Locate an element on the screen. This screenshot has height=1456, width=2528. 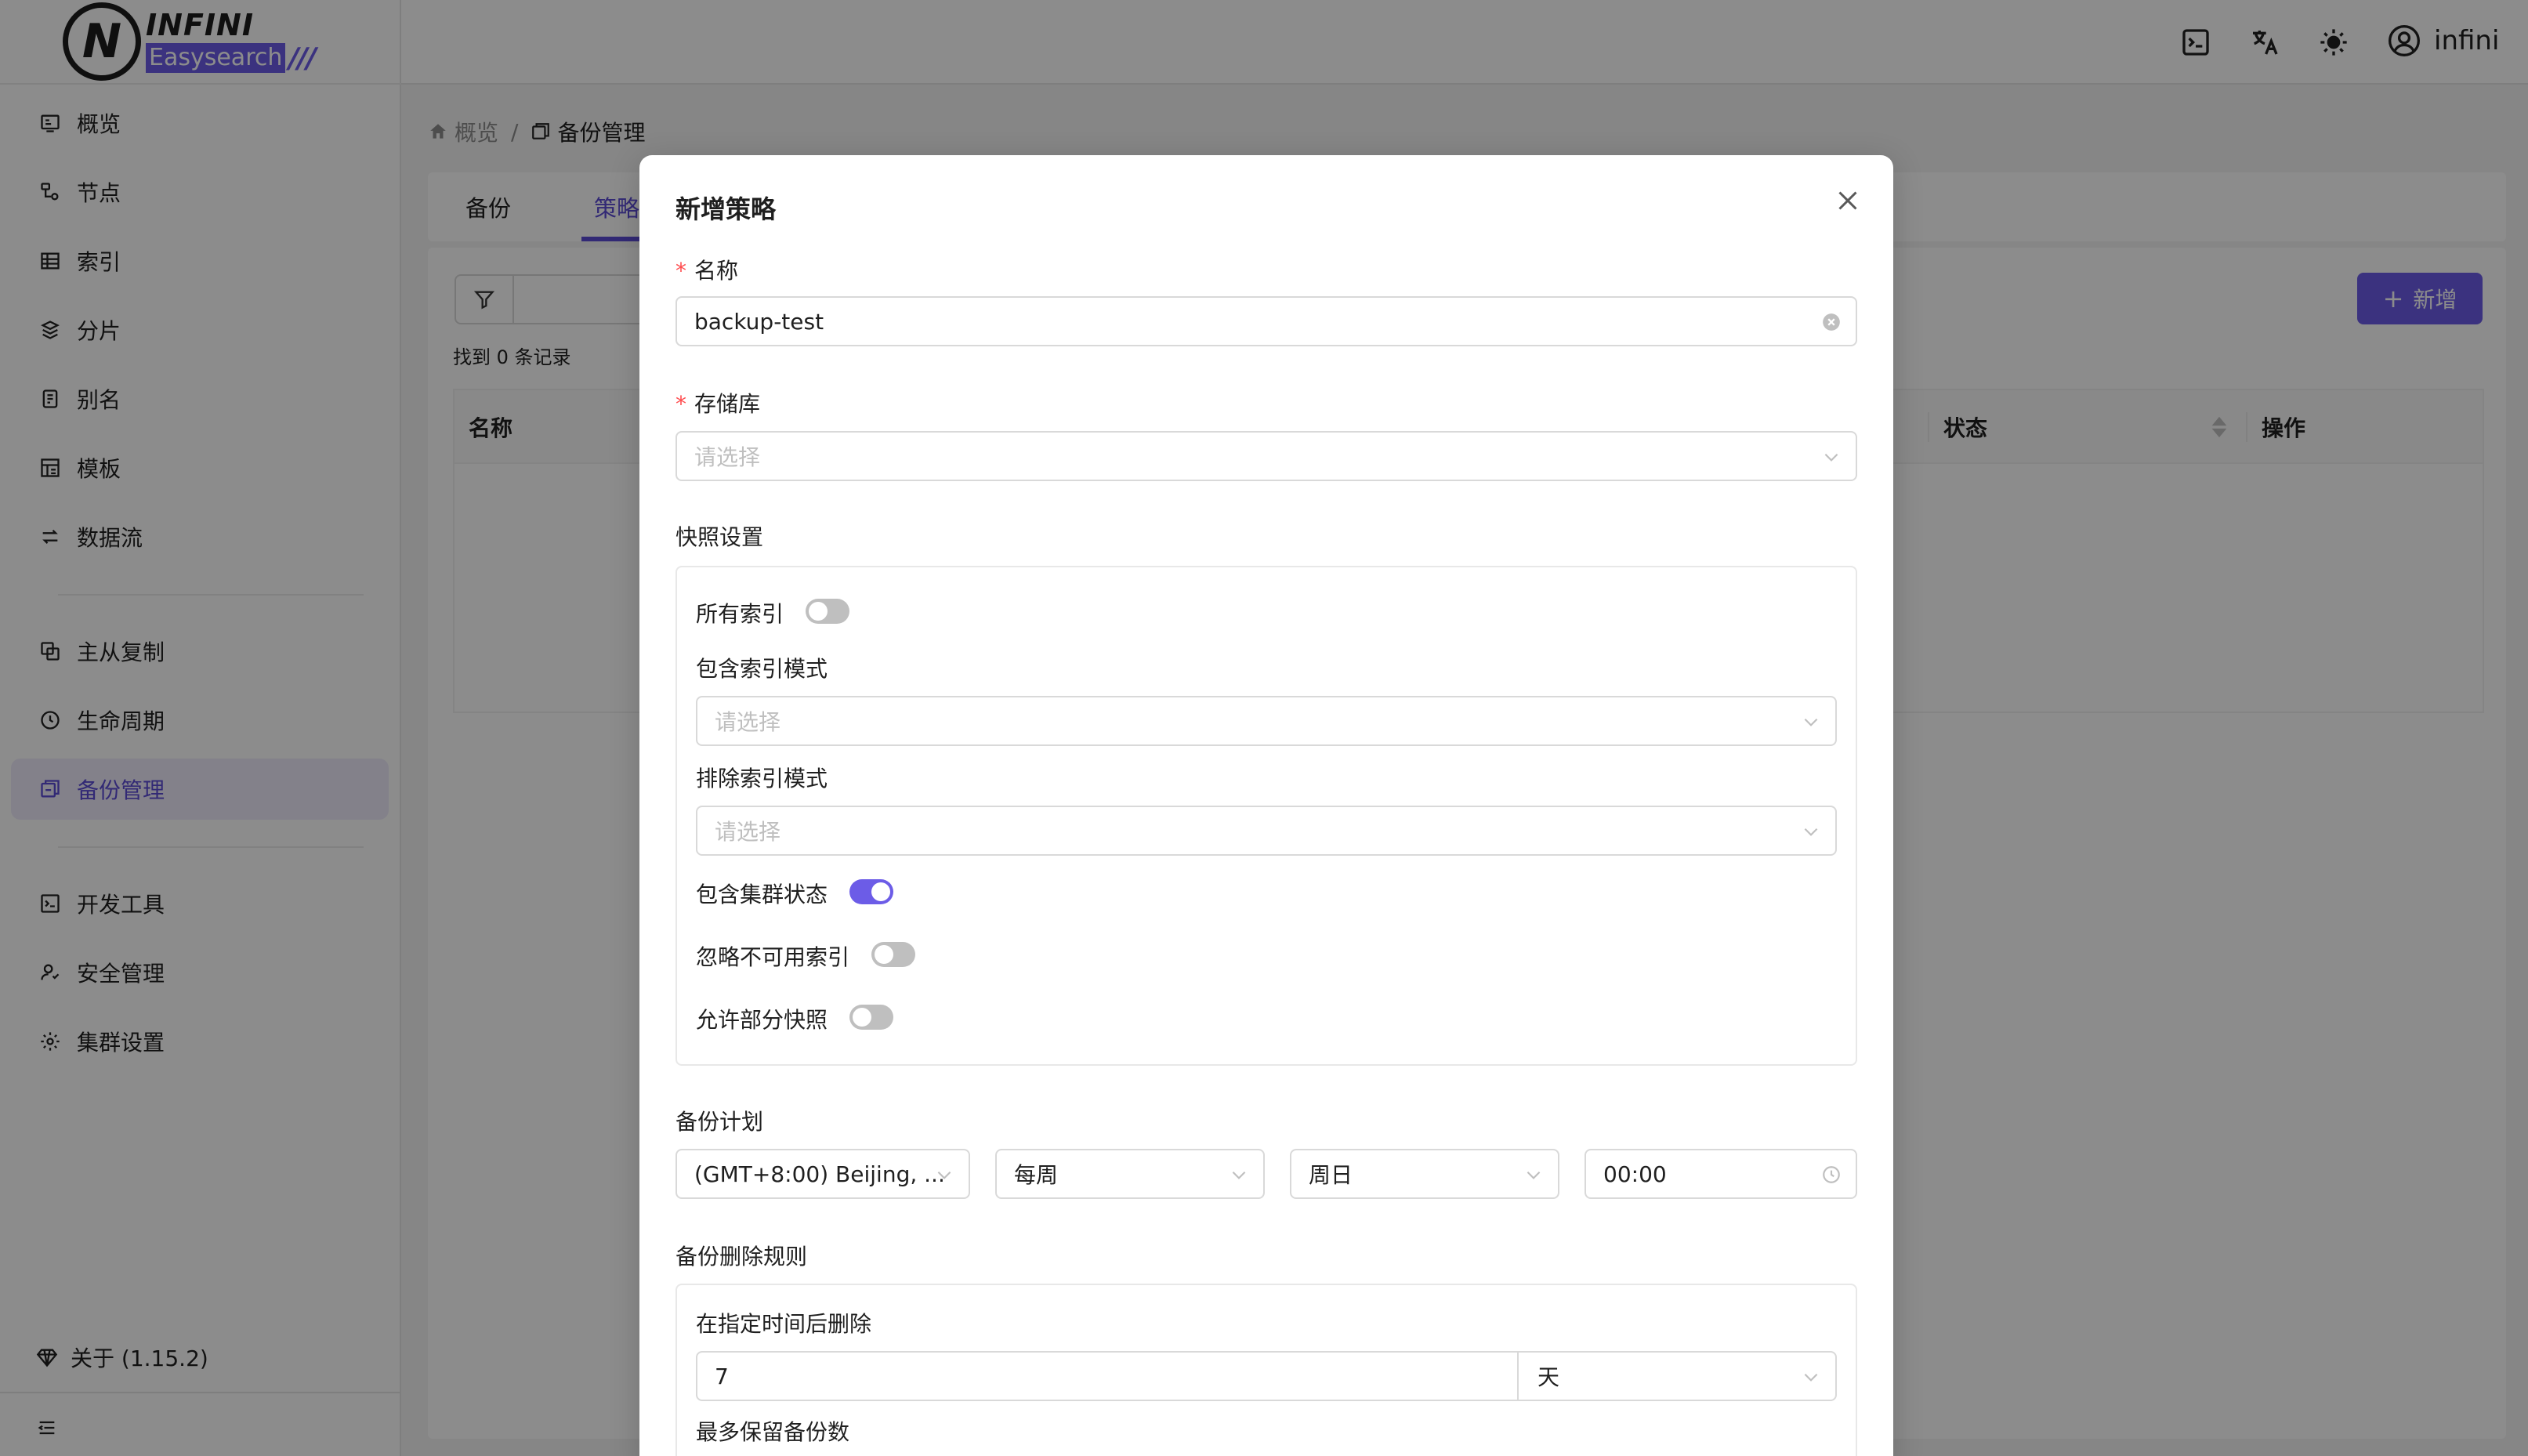
delete-after-unit-select: 天 is located at coordinates (1678, 1376).